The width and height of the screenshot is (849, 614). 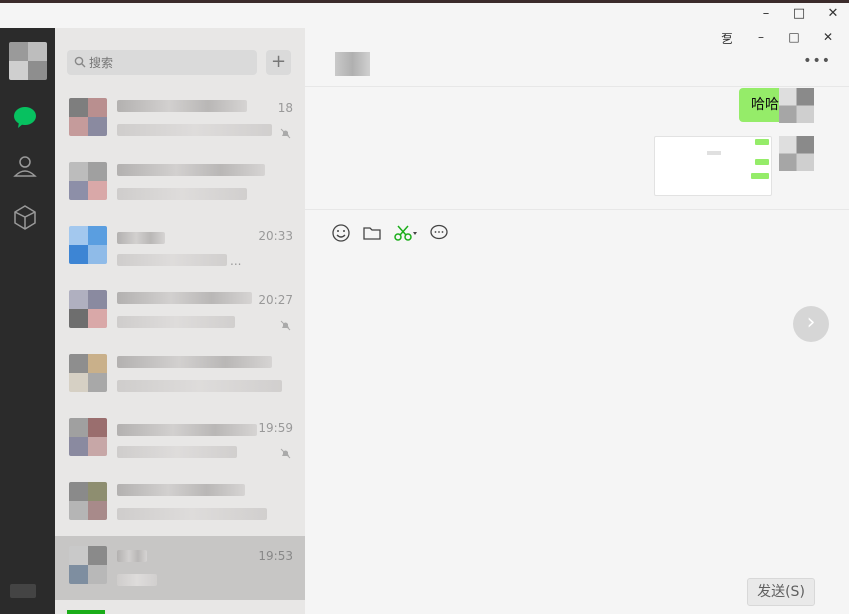 What do you see at coordinates (817, 61) in the screenshot?
I see `more-options-button: •••` at bounding box center [817, 61].